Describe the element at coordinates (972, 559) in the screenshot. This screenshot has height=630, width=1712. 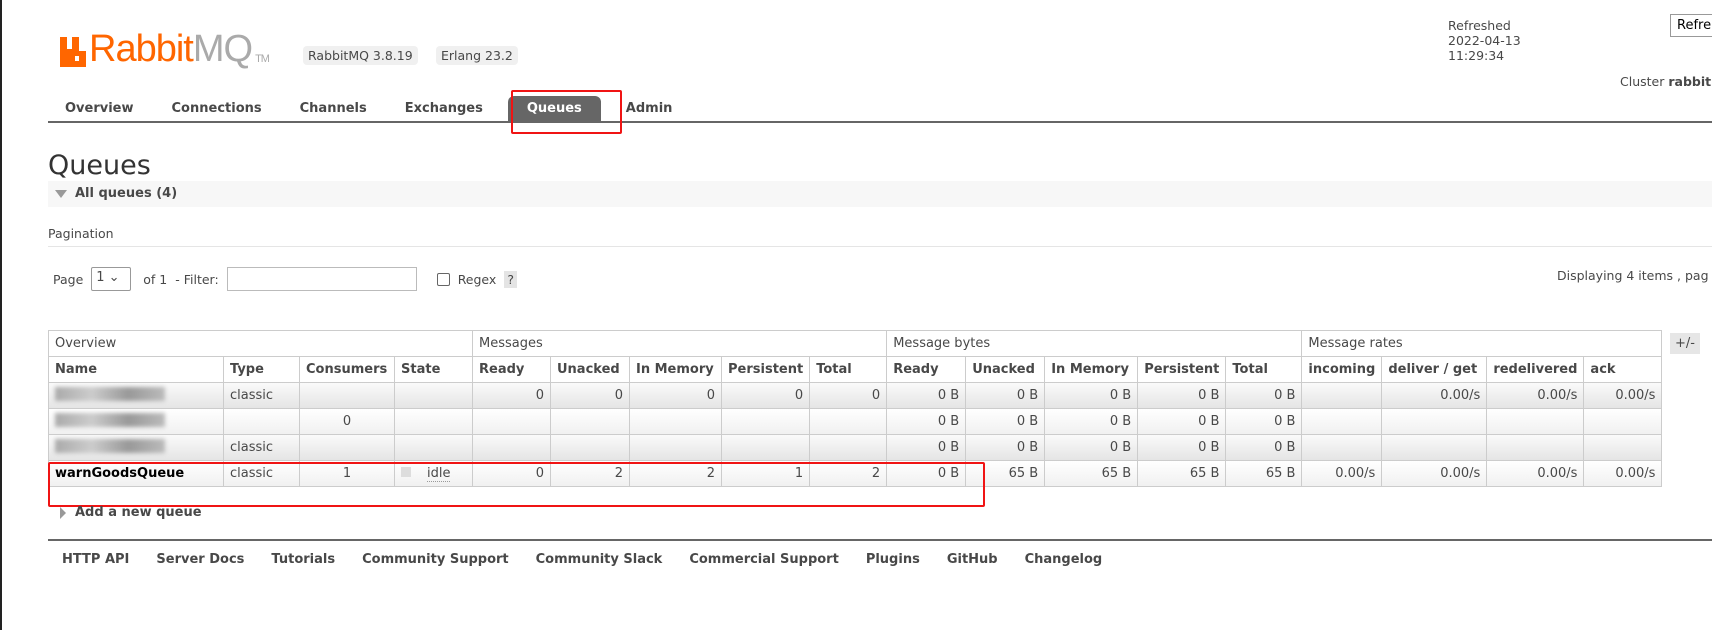
I see `footer-link: GitHub` at that location.